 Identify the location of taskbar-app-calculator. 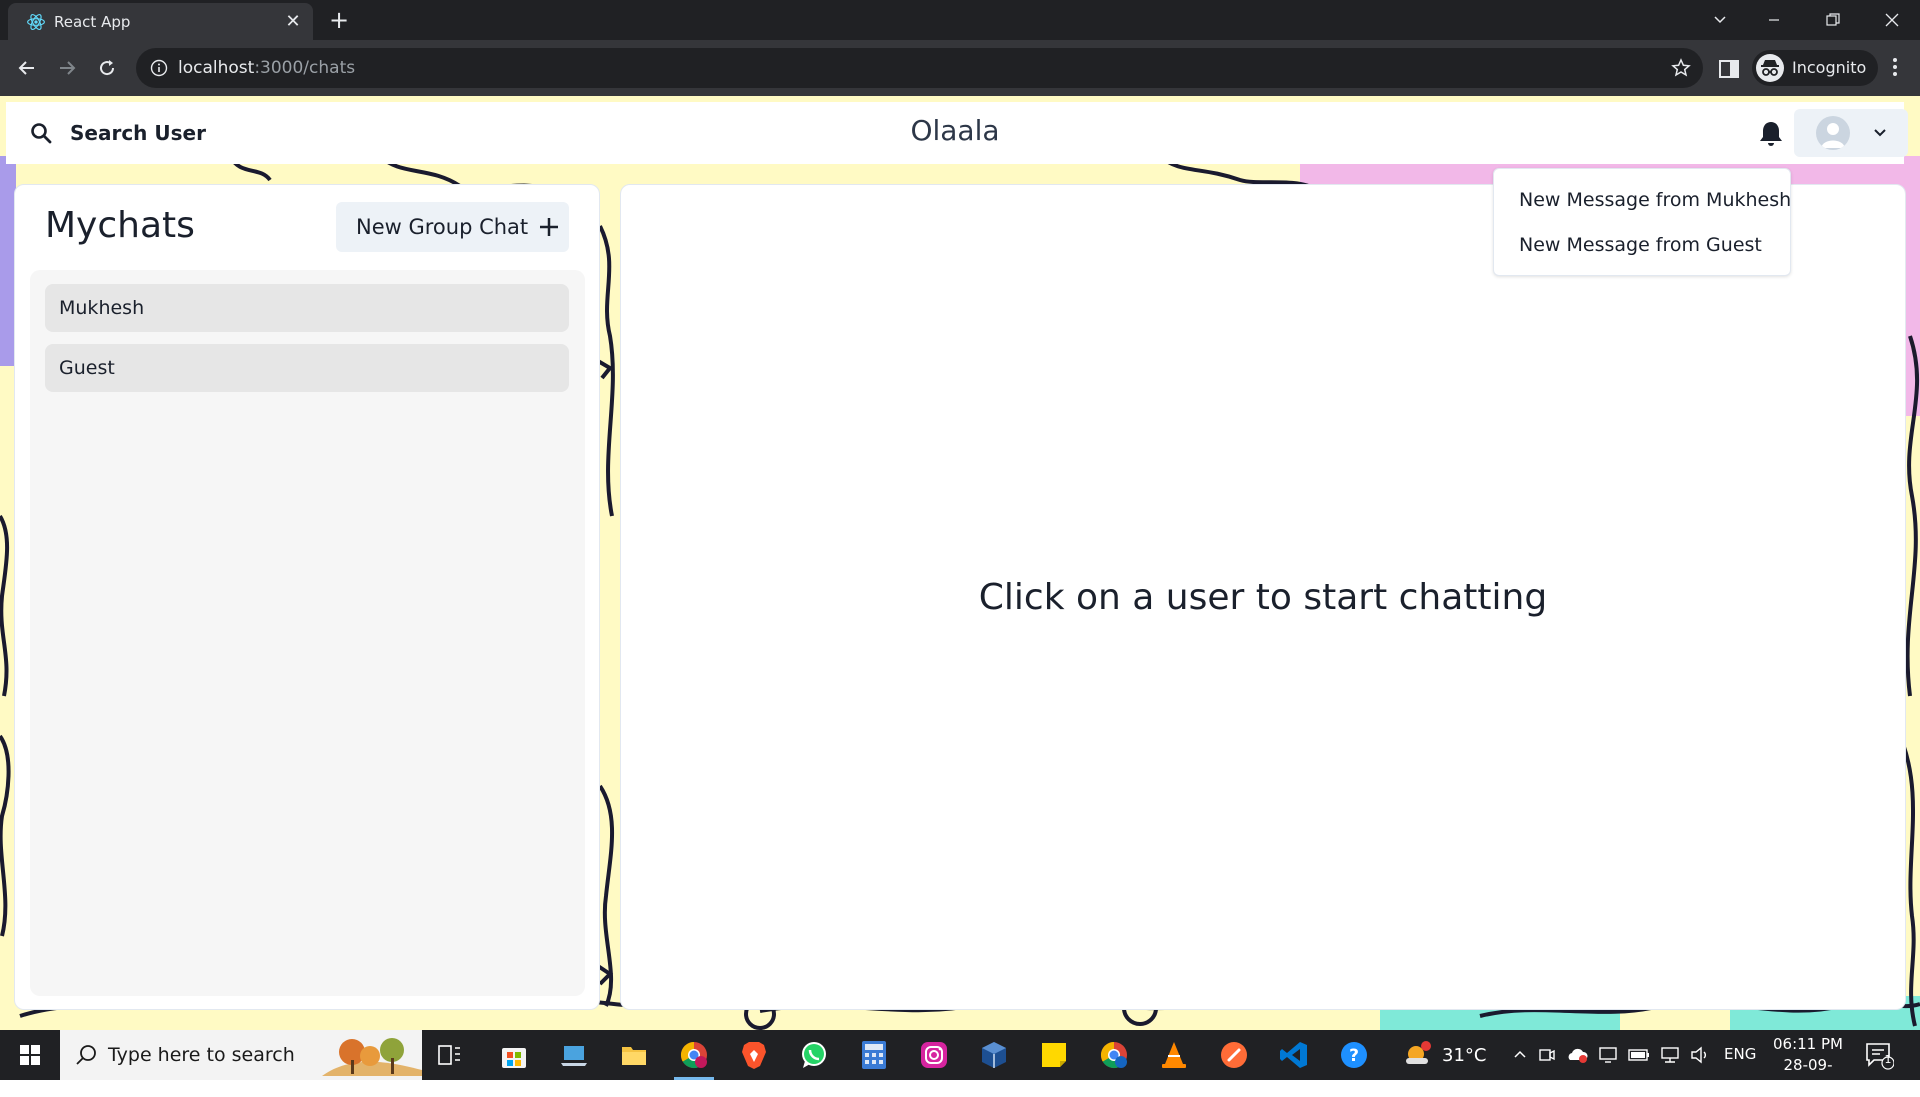
(874, 1055).